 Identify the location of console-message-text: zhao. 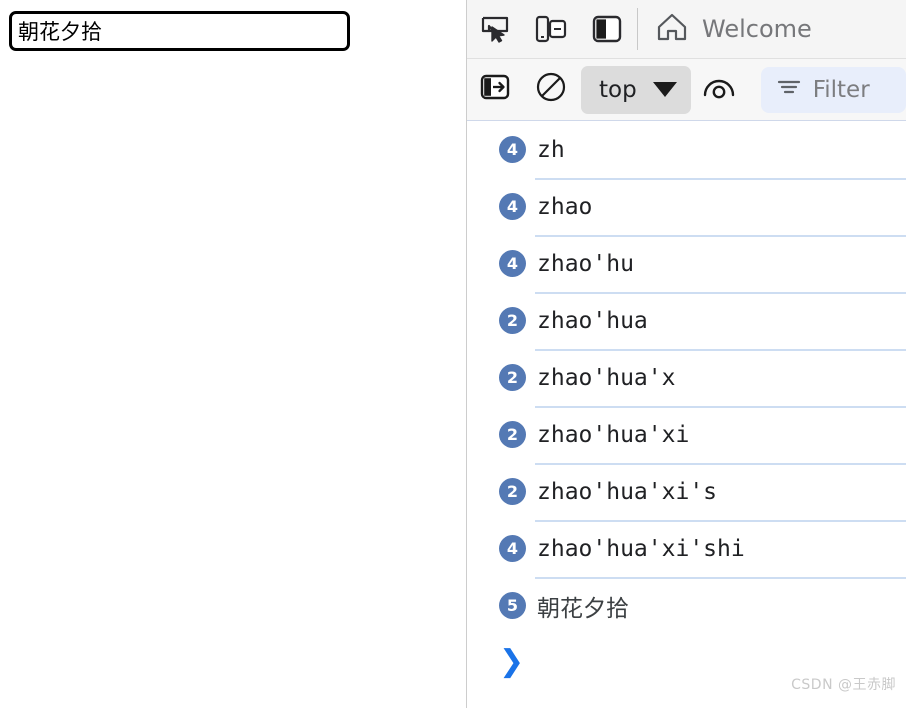
(565, 206).